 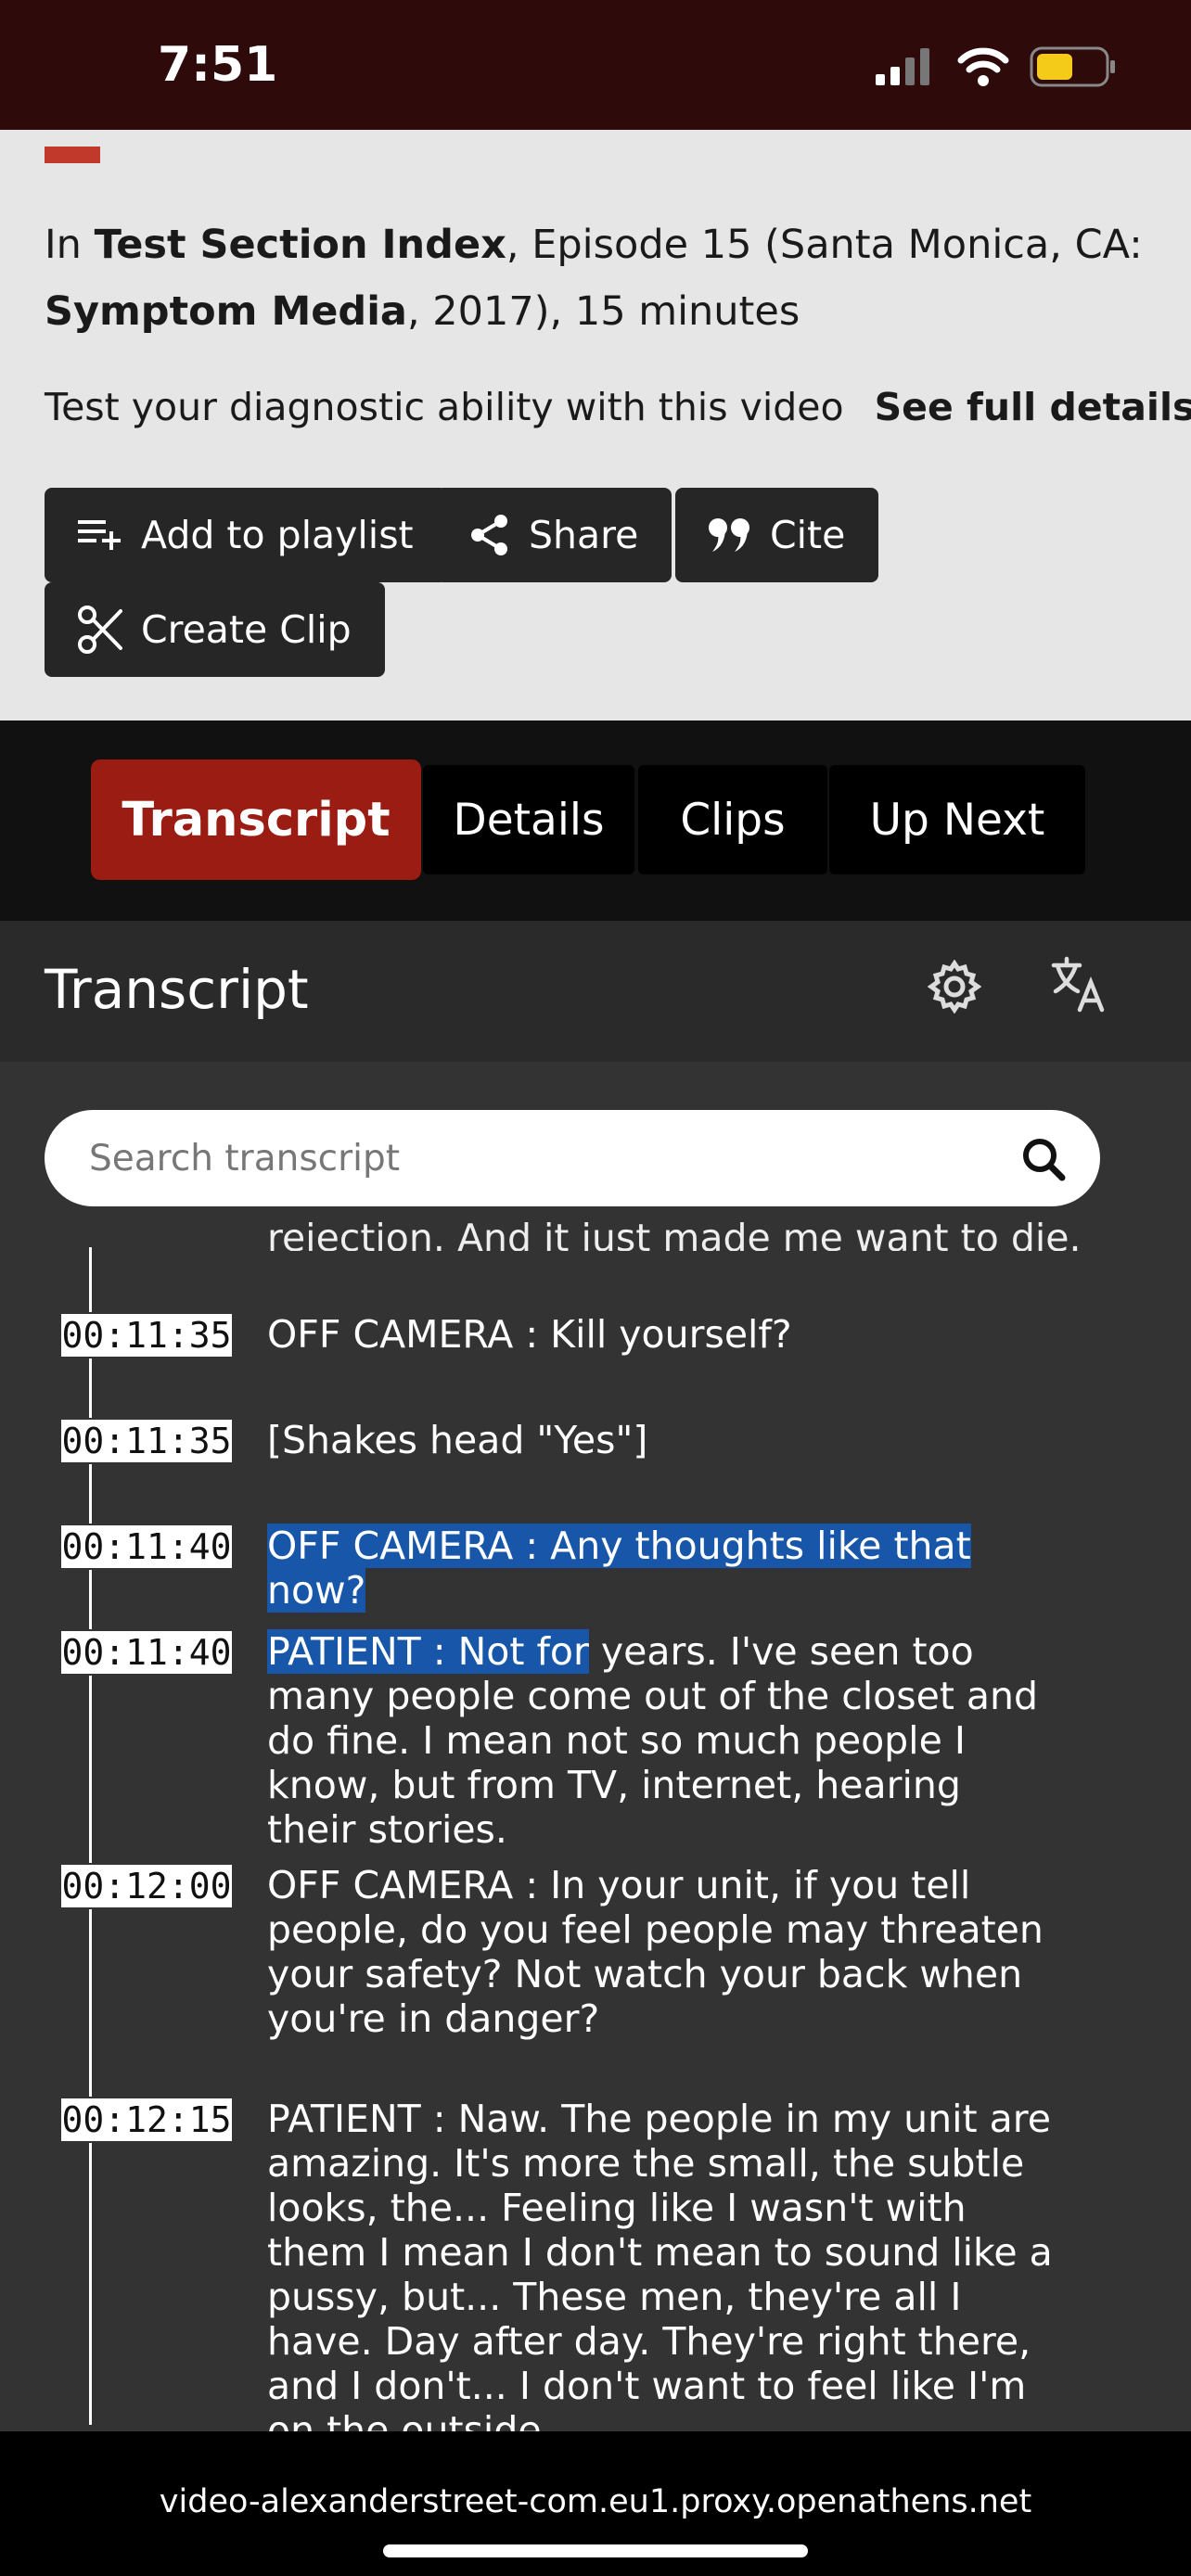 What do you see at coordinates (955, 987) in the screenshot?
I see `gear-icon` at bounding box center [955, 987].